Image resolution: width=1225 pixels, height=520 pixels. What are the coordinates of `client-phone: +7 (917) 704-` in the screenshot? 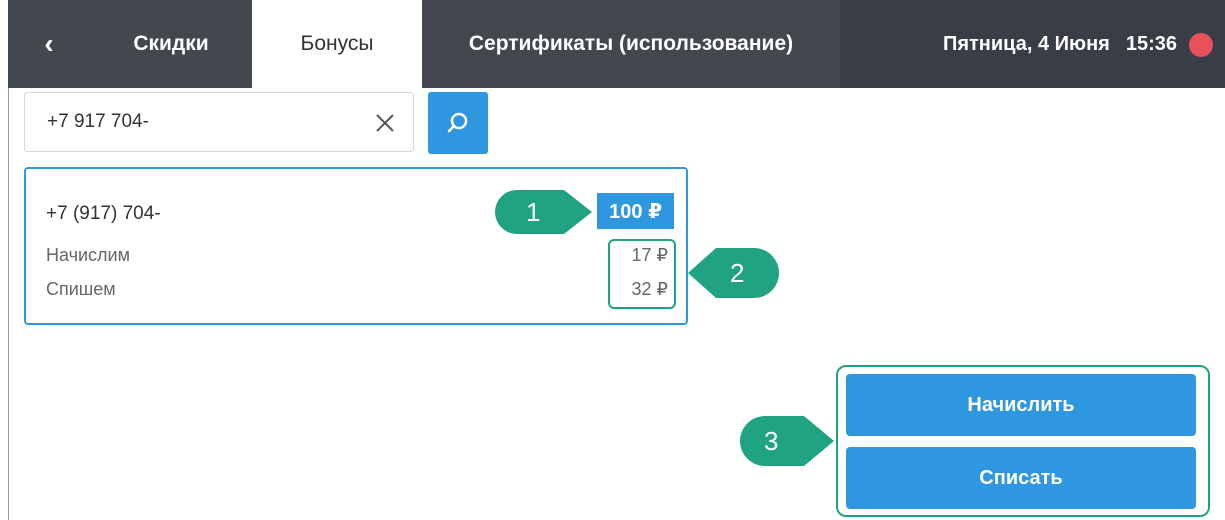 It's located at (103, 213).